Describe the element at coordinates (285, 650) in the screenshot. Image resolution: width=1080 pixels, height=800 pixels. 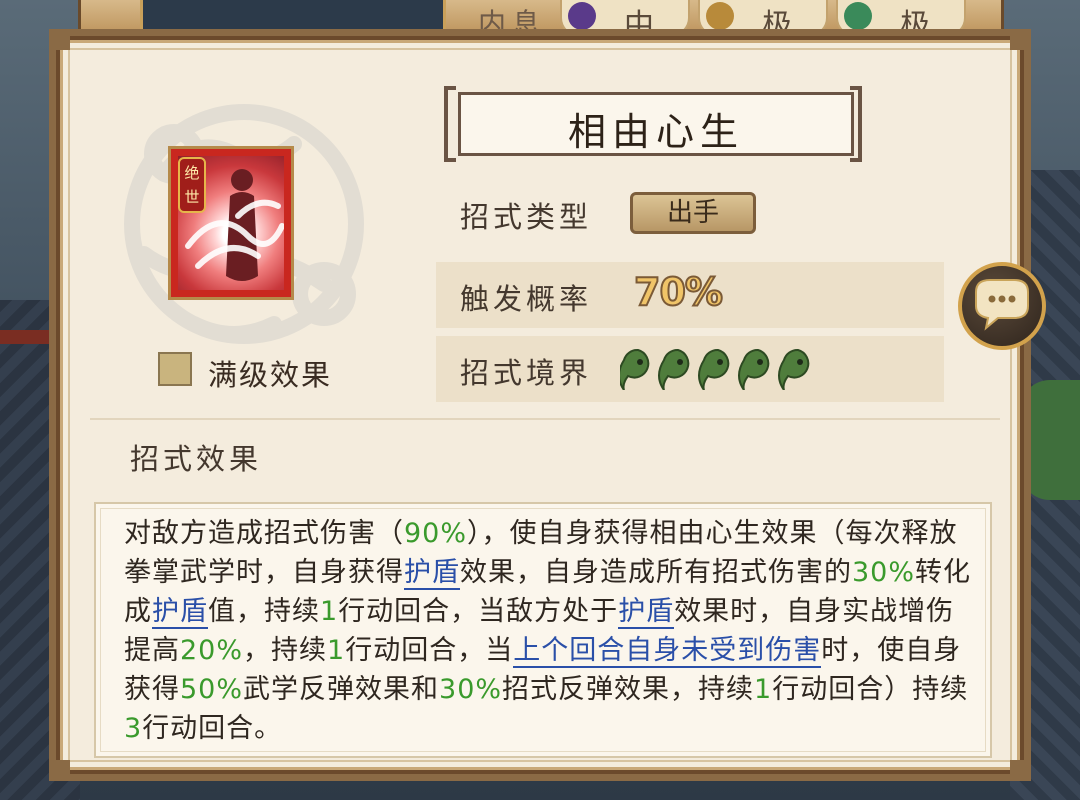
I see `desc-text: ，持续` at that location.